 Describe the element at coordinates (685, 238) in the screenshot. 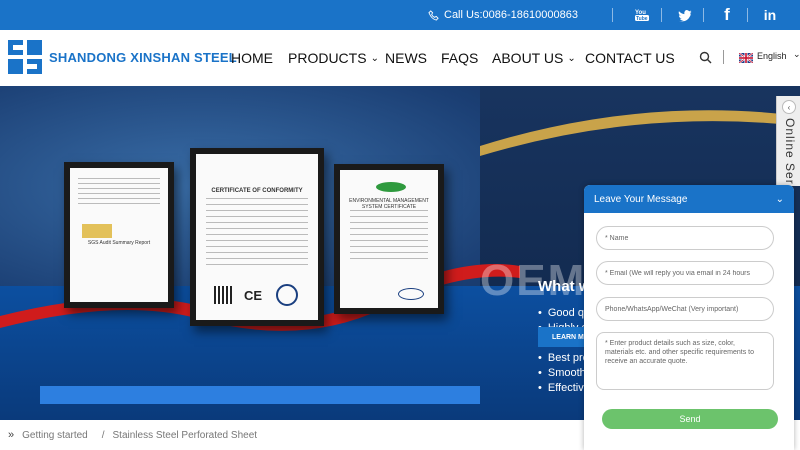

I see `name-field: * Name` at that location.